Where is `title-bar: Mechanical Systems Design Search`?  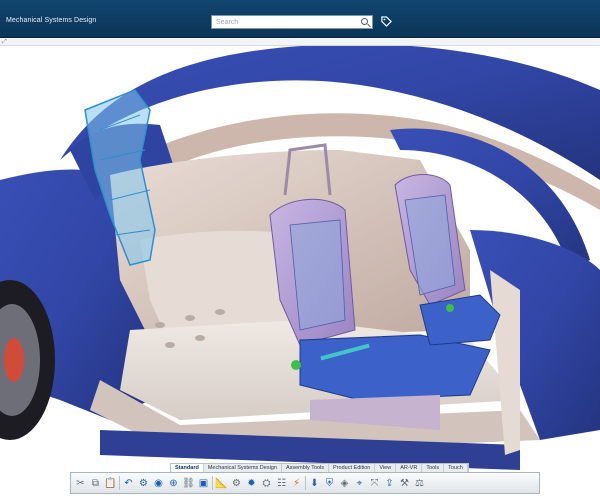 title-bar: Mechanical Systems Design Search is located at coordinates (300, 19).